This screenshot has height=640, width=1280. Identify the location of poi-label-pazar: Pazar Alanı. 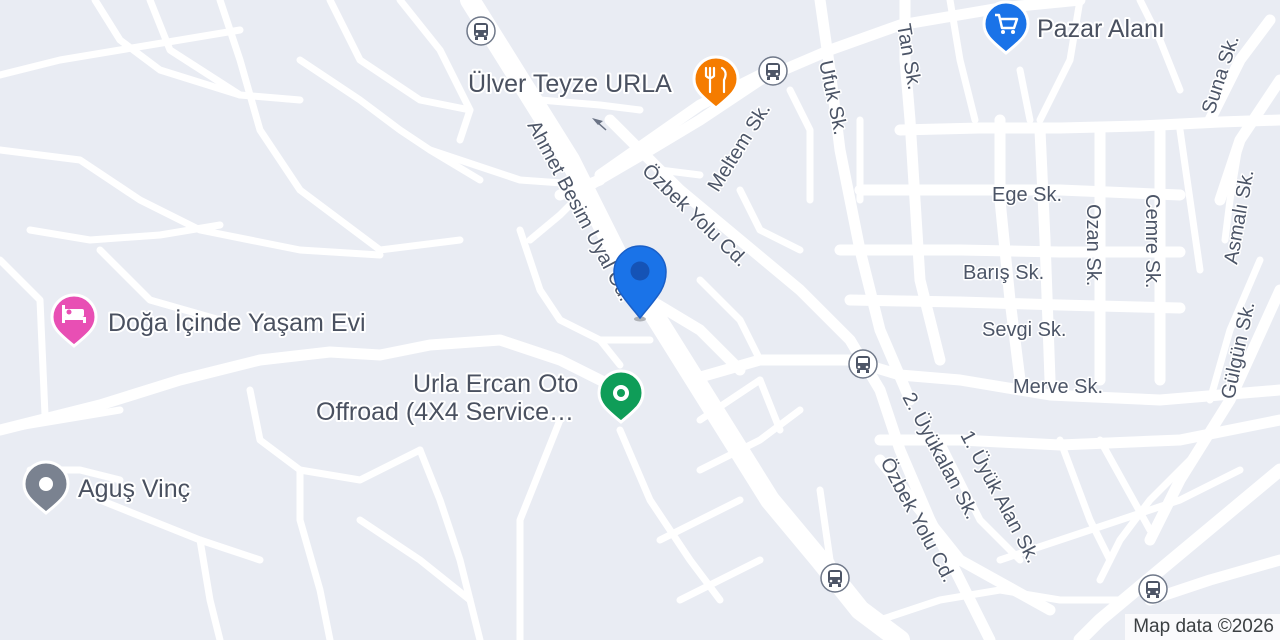
(1101, 29).